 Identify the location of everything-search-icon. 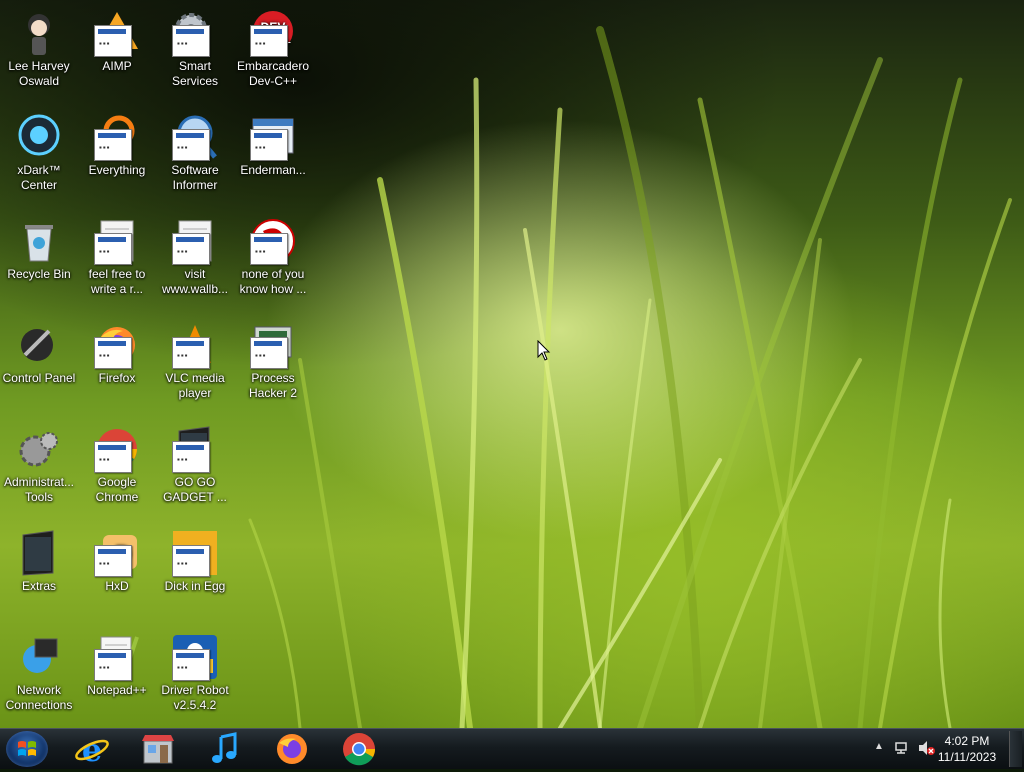
(117, 137).